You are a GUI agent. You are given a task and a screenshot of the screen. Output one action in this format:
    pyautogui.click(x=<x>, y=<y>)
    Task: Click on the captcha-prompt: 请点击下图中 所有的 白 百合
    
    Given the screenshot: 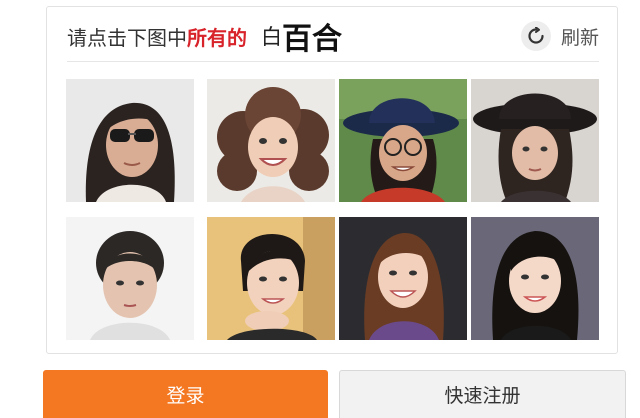 What is the action you would take?
    pyautogui.click(x=204, y=38)
    